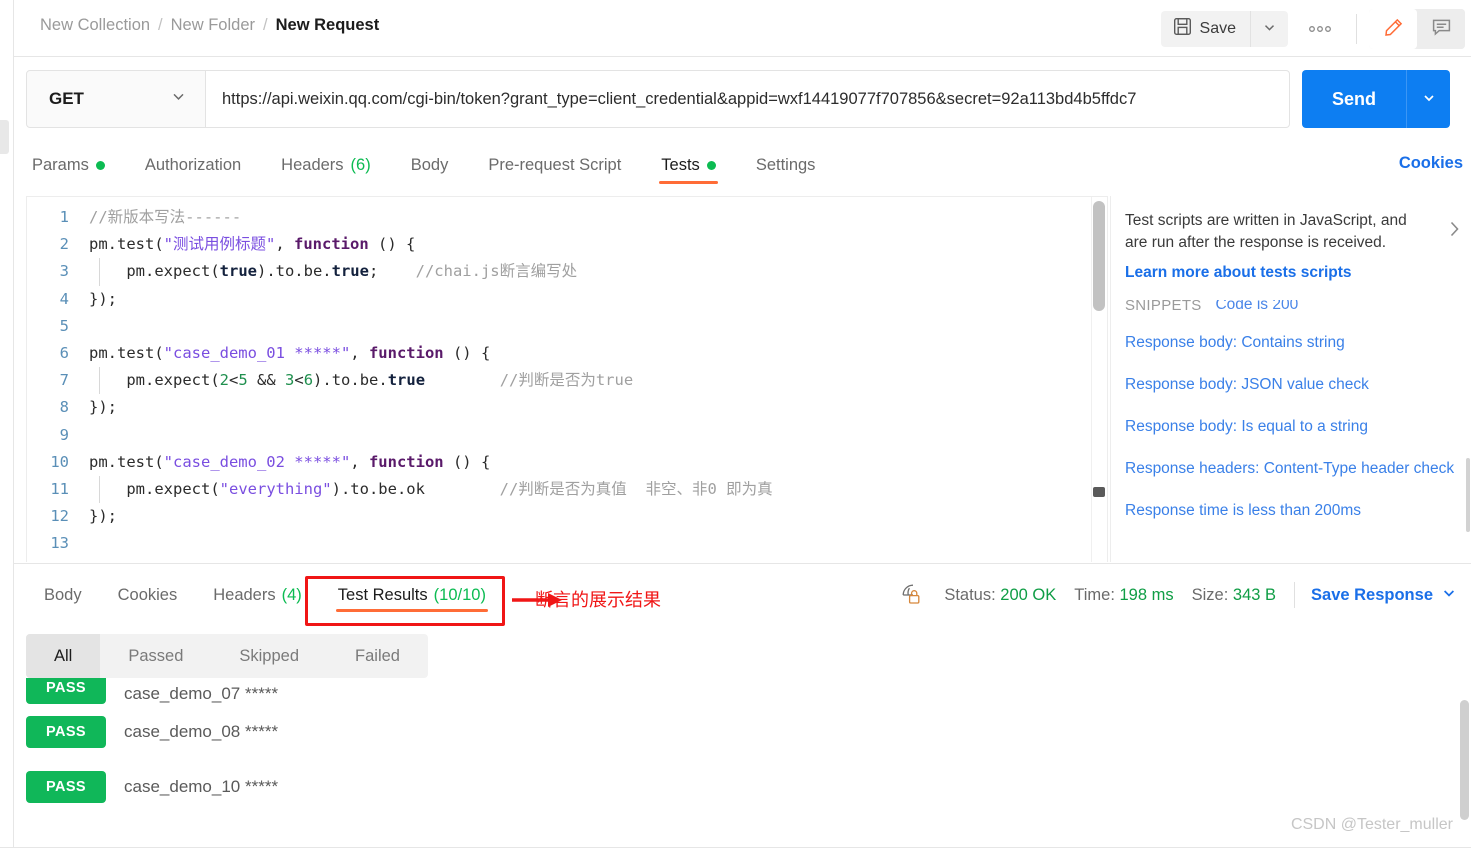 The height and width of the screenshot is (848, 1471). What do you see at coordinates (64, 434) in the screenshot?
I see `line-number: 9` at bounding box center [64, 434].